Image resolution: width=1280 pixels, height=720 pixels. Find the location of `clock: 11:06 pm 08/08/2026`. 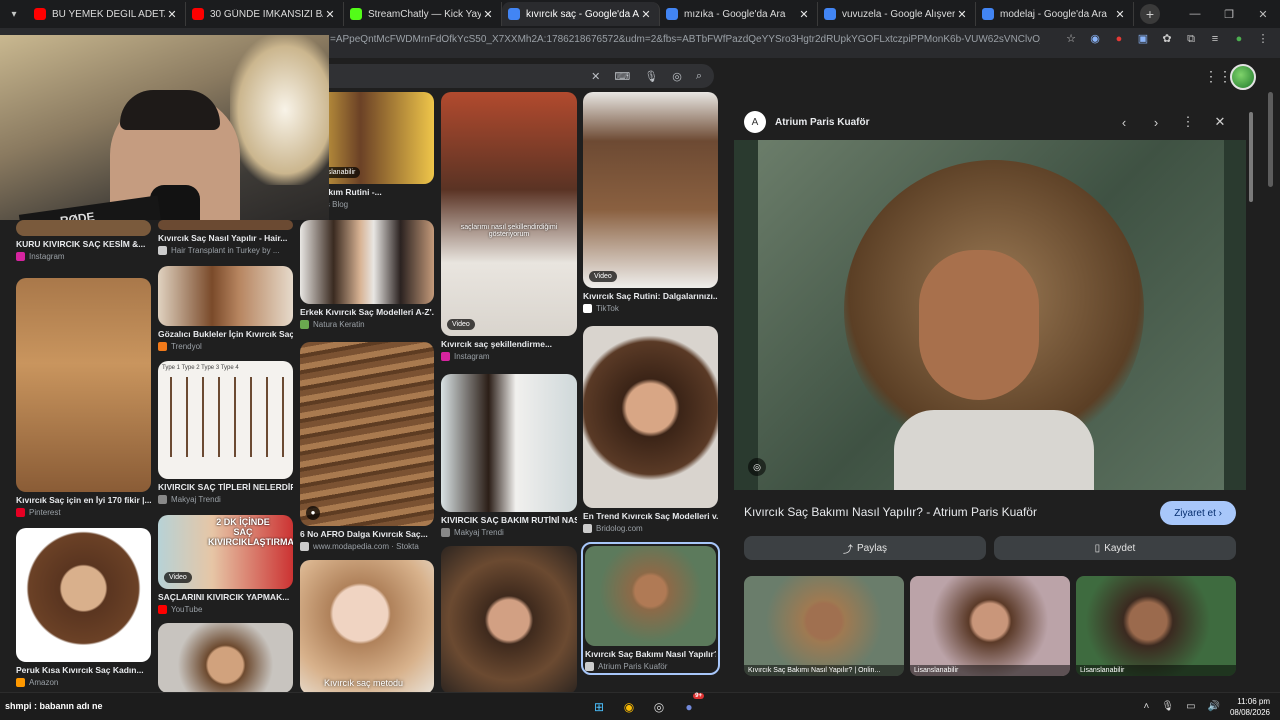

clock: 11:06 pm 08/08/2026 is located at coordinates (1250, 707).